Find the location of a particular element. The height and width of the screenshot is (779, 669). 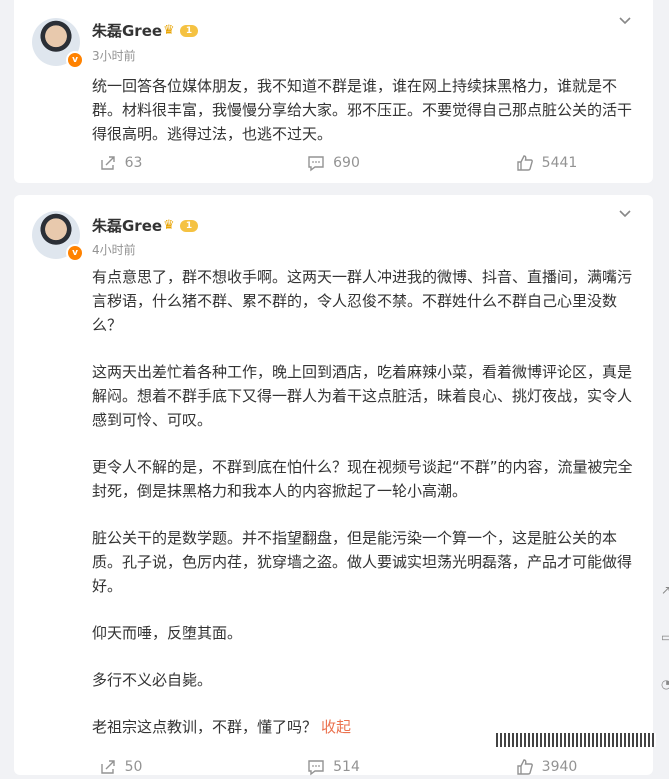

like-button: 3940 is located at coordinates (546, 767).